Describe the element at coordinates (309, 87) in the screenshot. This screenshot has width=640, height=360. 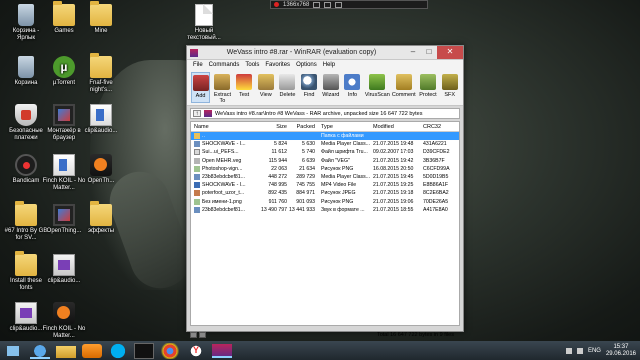
I see `find-button: Find` at that location.